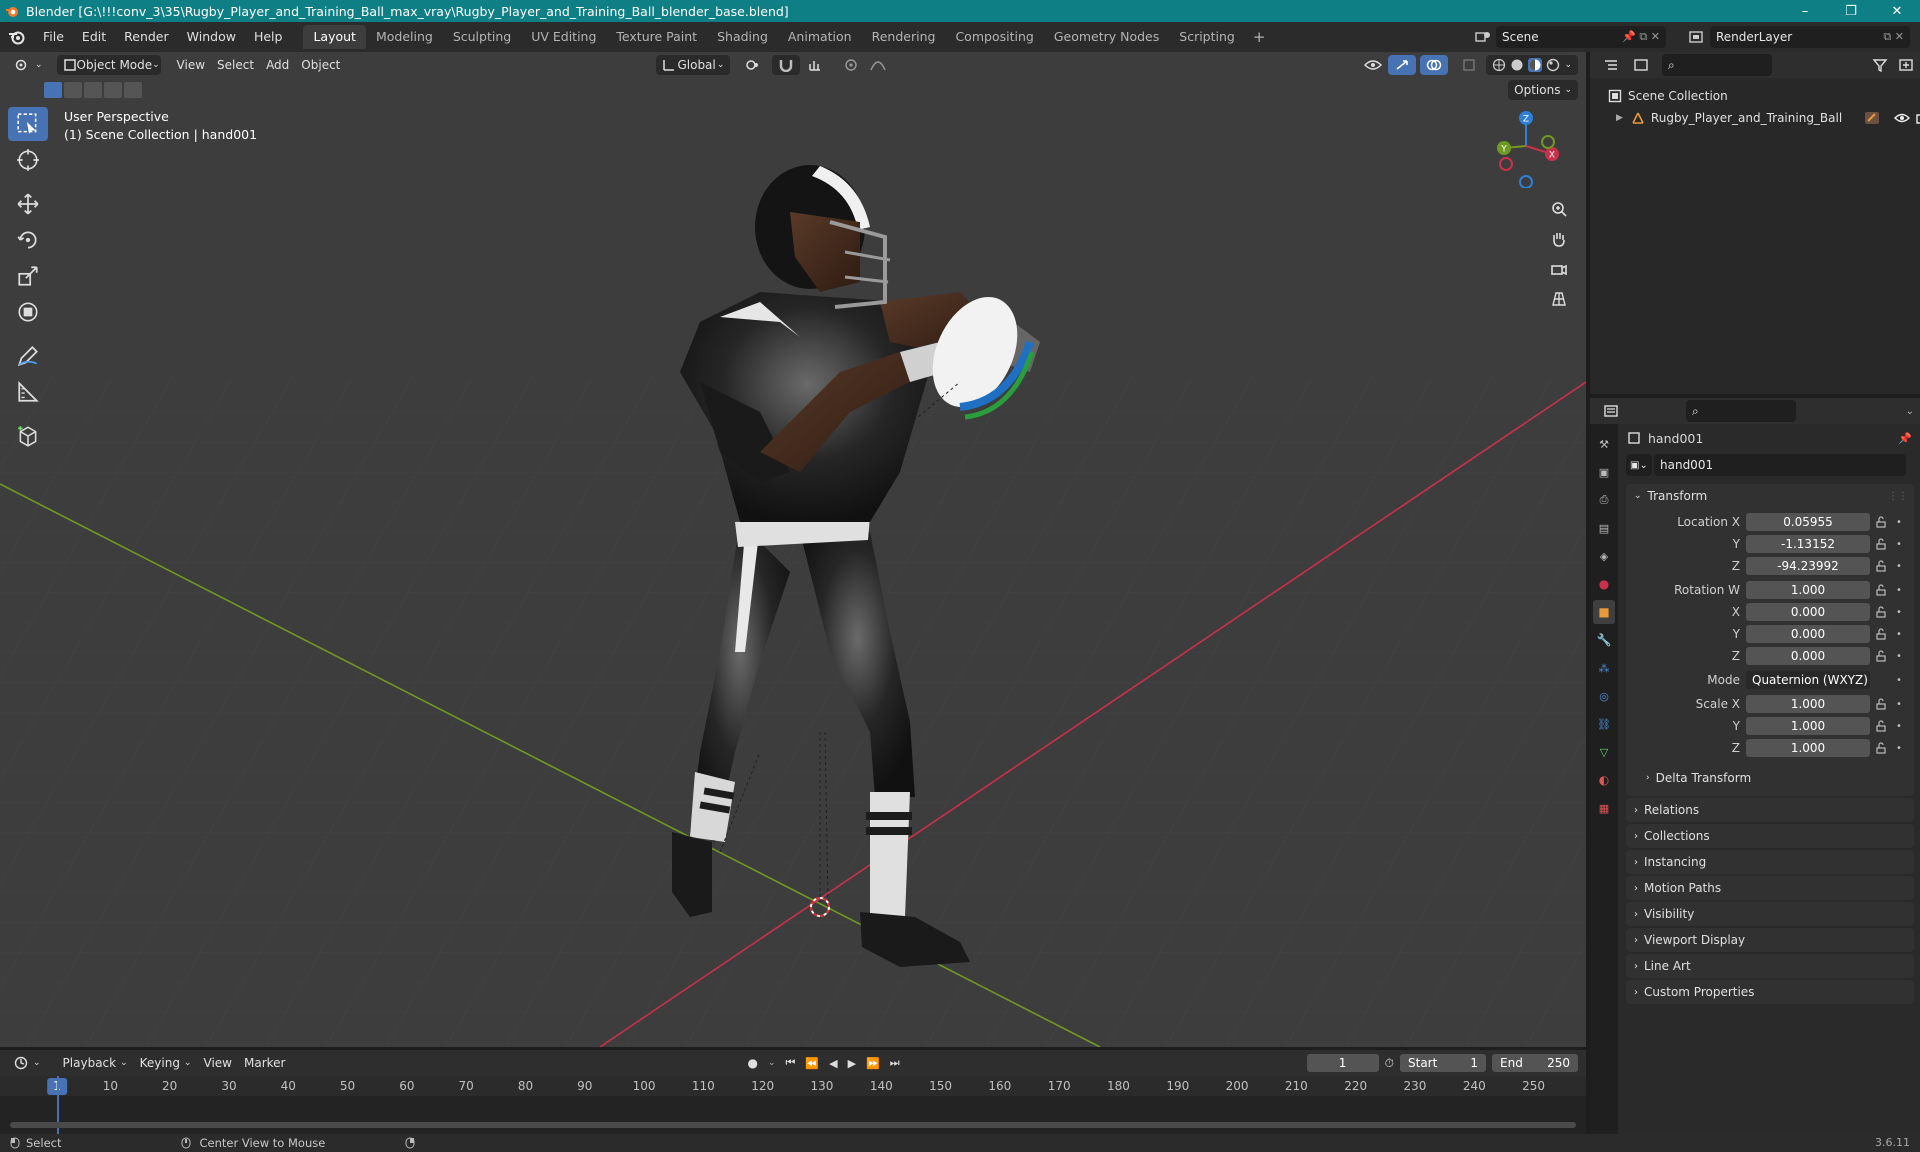 The height and width of the screenshot is (1152, 1920). What do you see at coordinates (1881, 65) in the screenshot?
I see `filter-icon` at bounding box center [1881, 65].